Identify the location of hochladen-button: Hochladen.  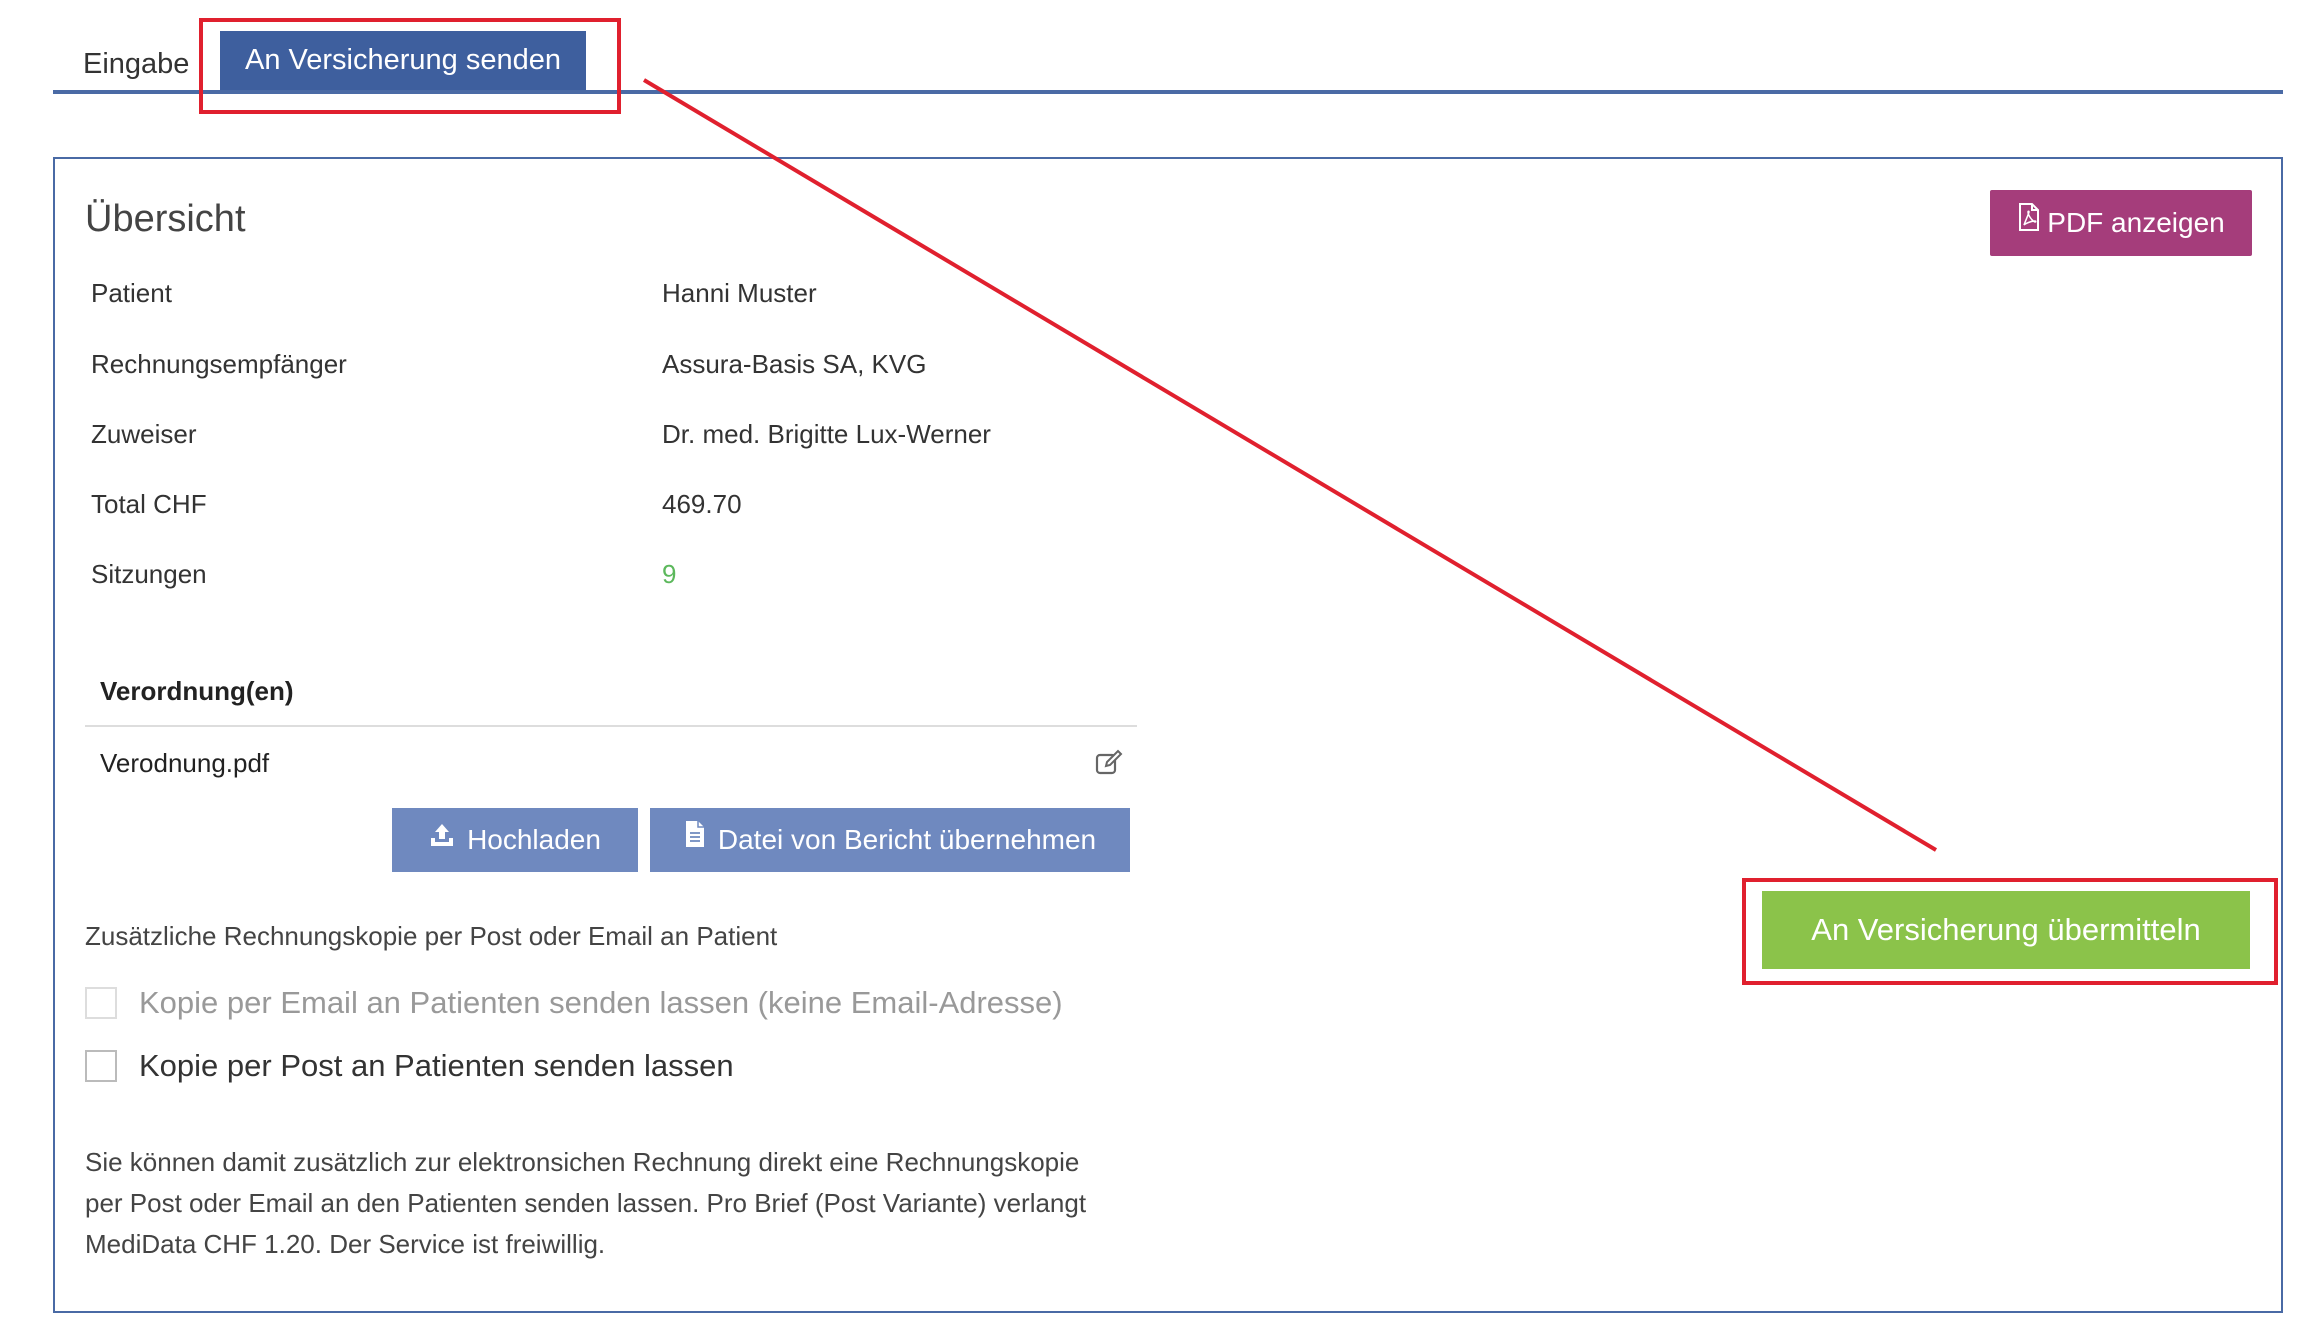
(515, 840).